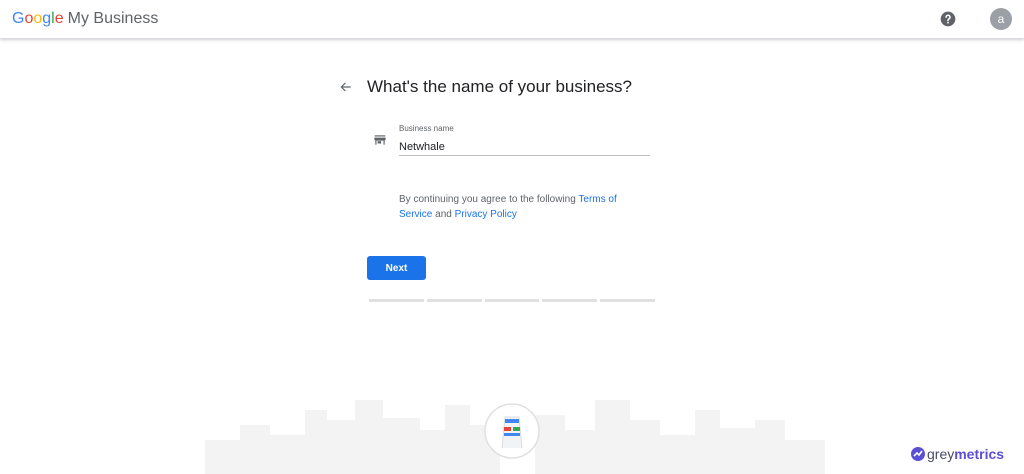 Image resolution: width=1024 pixels, height=474 pixels. Describe the element at coordinates (380, 140) in the screenshot. I see `storefront-icon` at that location.